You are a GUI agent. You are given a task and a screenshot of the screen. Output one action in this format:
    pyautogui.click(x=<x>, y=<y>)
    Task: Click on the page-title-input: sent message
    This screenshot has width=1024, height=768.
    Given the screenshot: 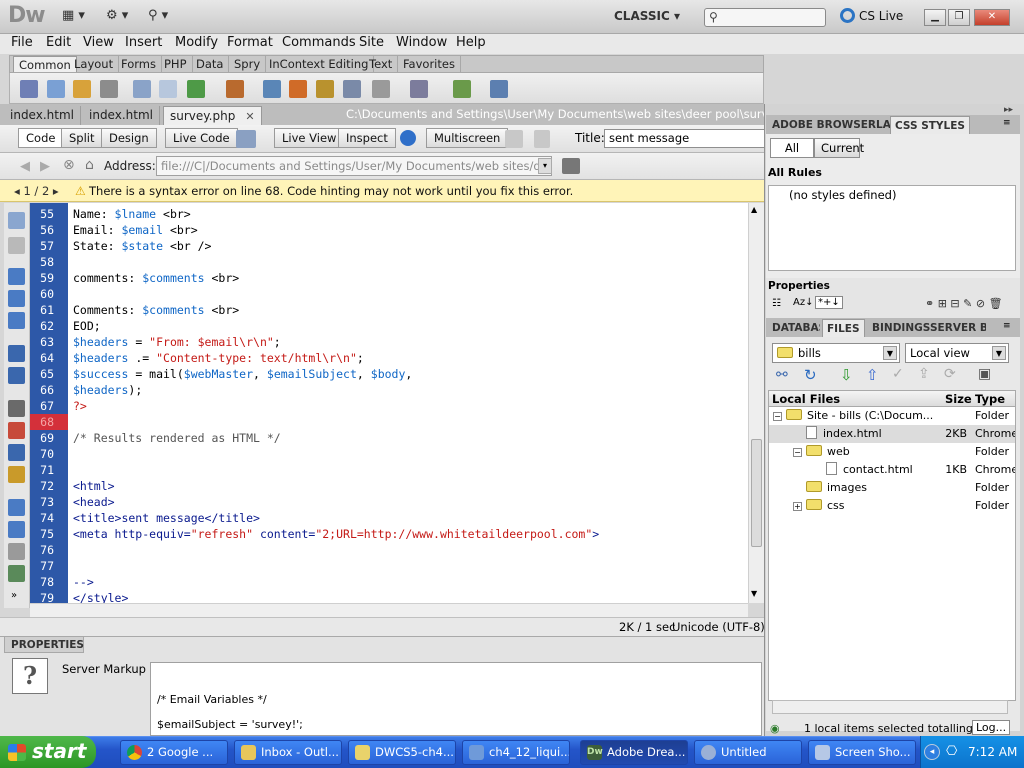 What is the action you would take?
    pyautogui.click(x=685, y=138)
    